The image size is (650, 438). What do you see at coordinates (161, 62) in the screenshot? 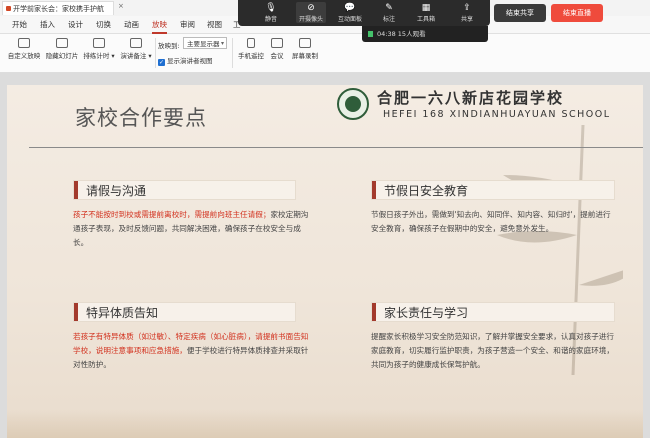
I see `checkmark-icon: ✓` at bounding box center [161, 62].